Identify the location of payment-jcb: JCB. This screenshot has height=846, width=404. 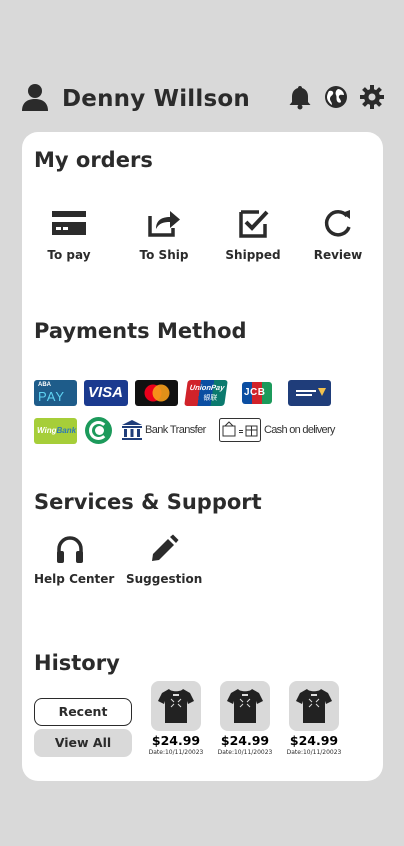
(257, 393).